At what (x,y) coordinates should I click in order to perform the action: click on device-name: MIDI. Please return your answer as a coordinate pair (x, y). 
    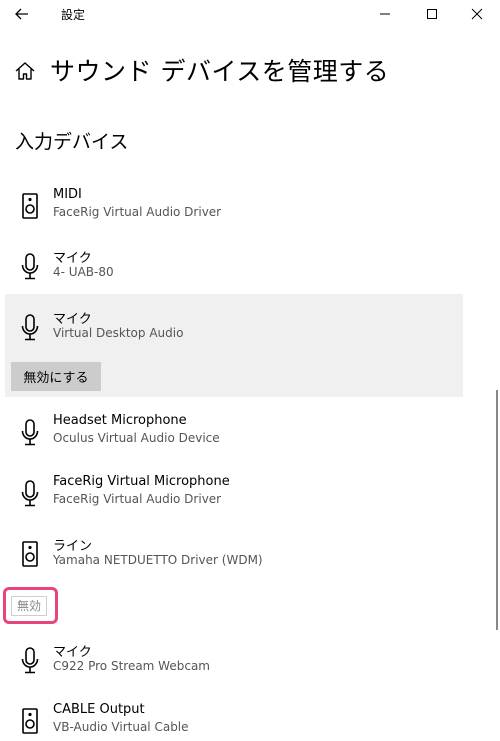
    Looking at the image, I should click on (67, 194).